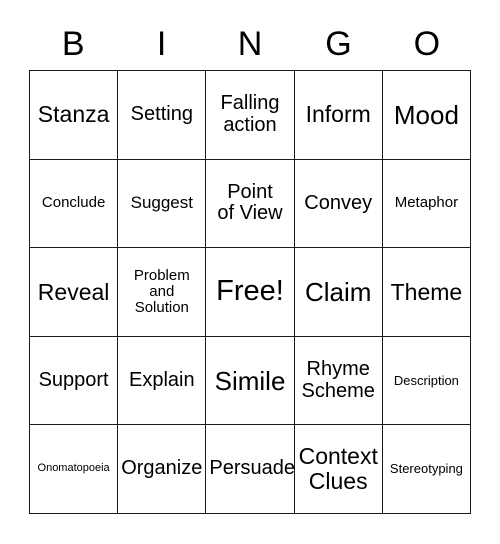 The height and width of the screenshot is (544, 500). I want to click on bingo-header-letter-n: N, so click(250, 44).